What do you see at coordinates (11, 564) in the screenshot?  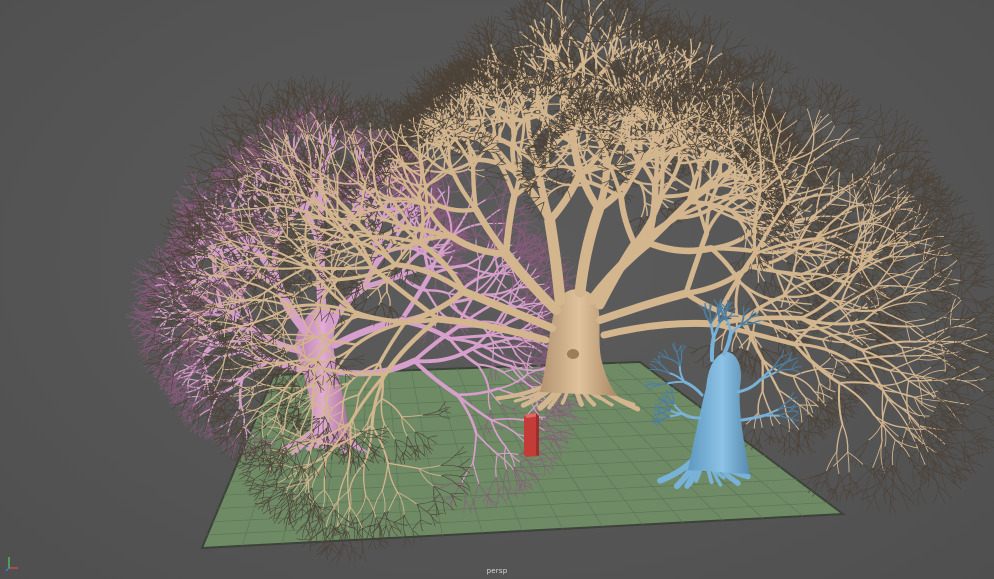 I see `axis-gizmo-icon` at bounding box center [11, 564].